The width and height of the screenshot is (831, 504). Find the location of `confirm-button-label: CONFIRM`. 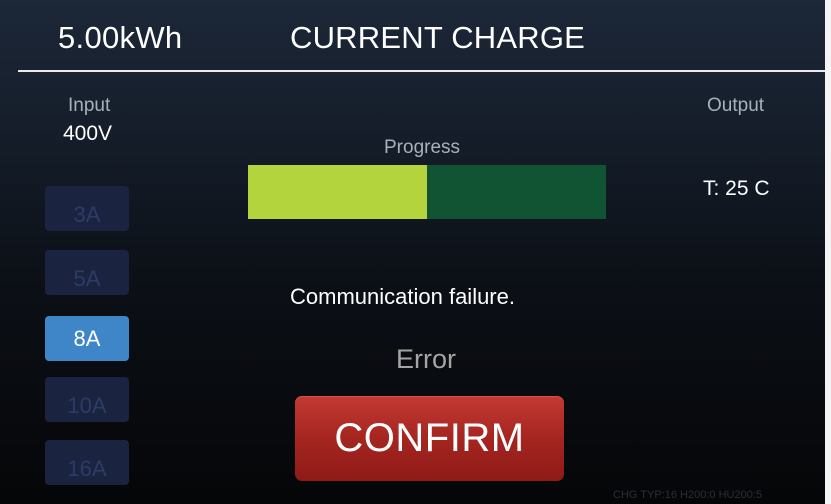

confirm-button-label: CONFIRM is located at coordinates (429, 438).